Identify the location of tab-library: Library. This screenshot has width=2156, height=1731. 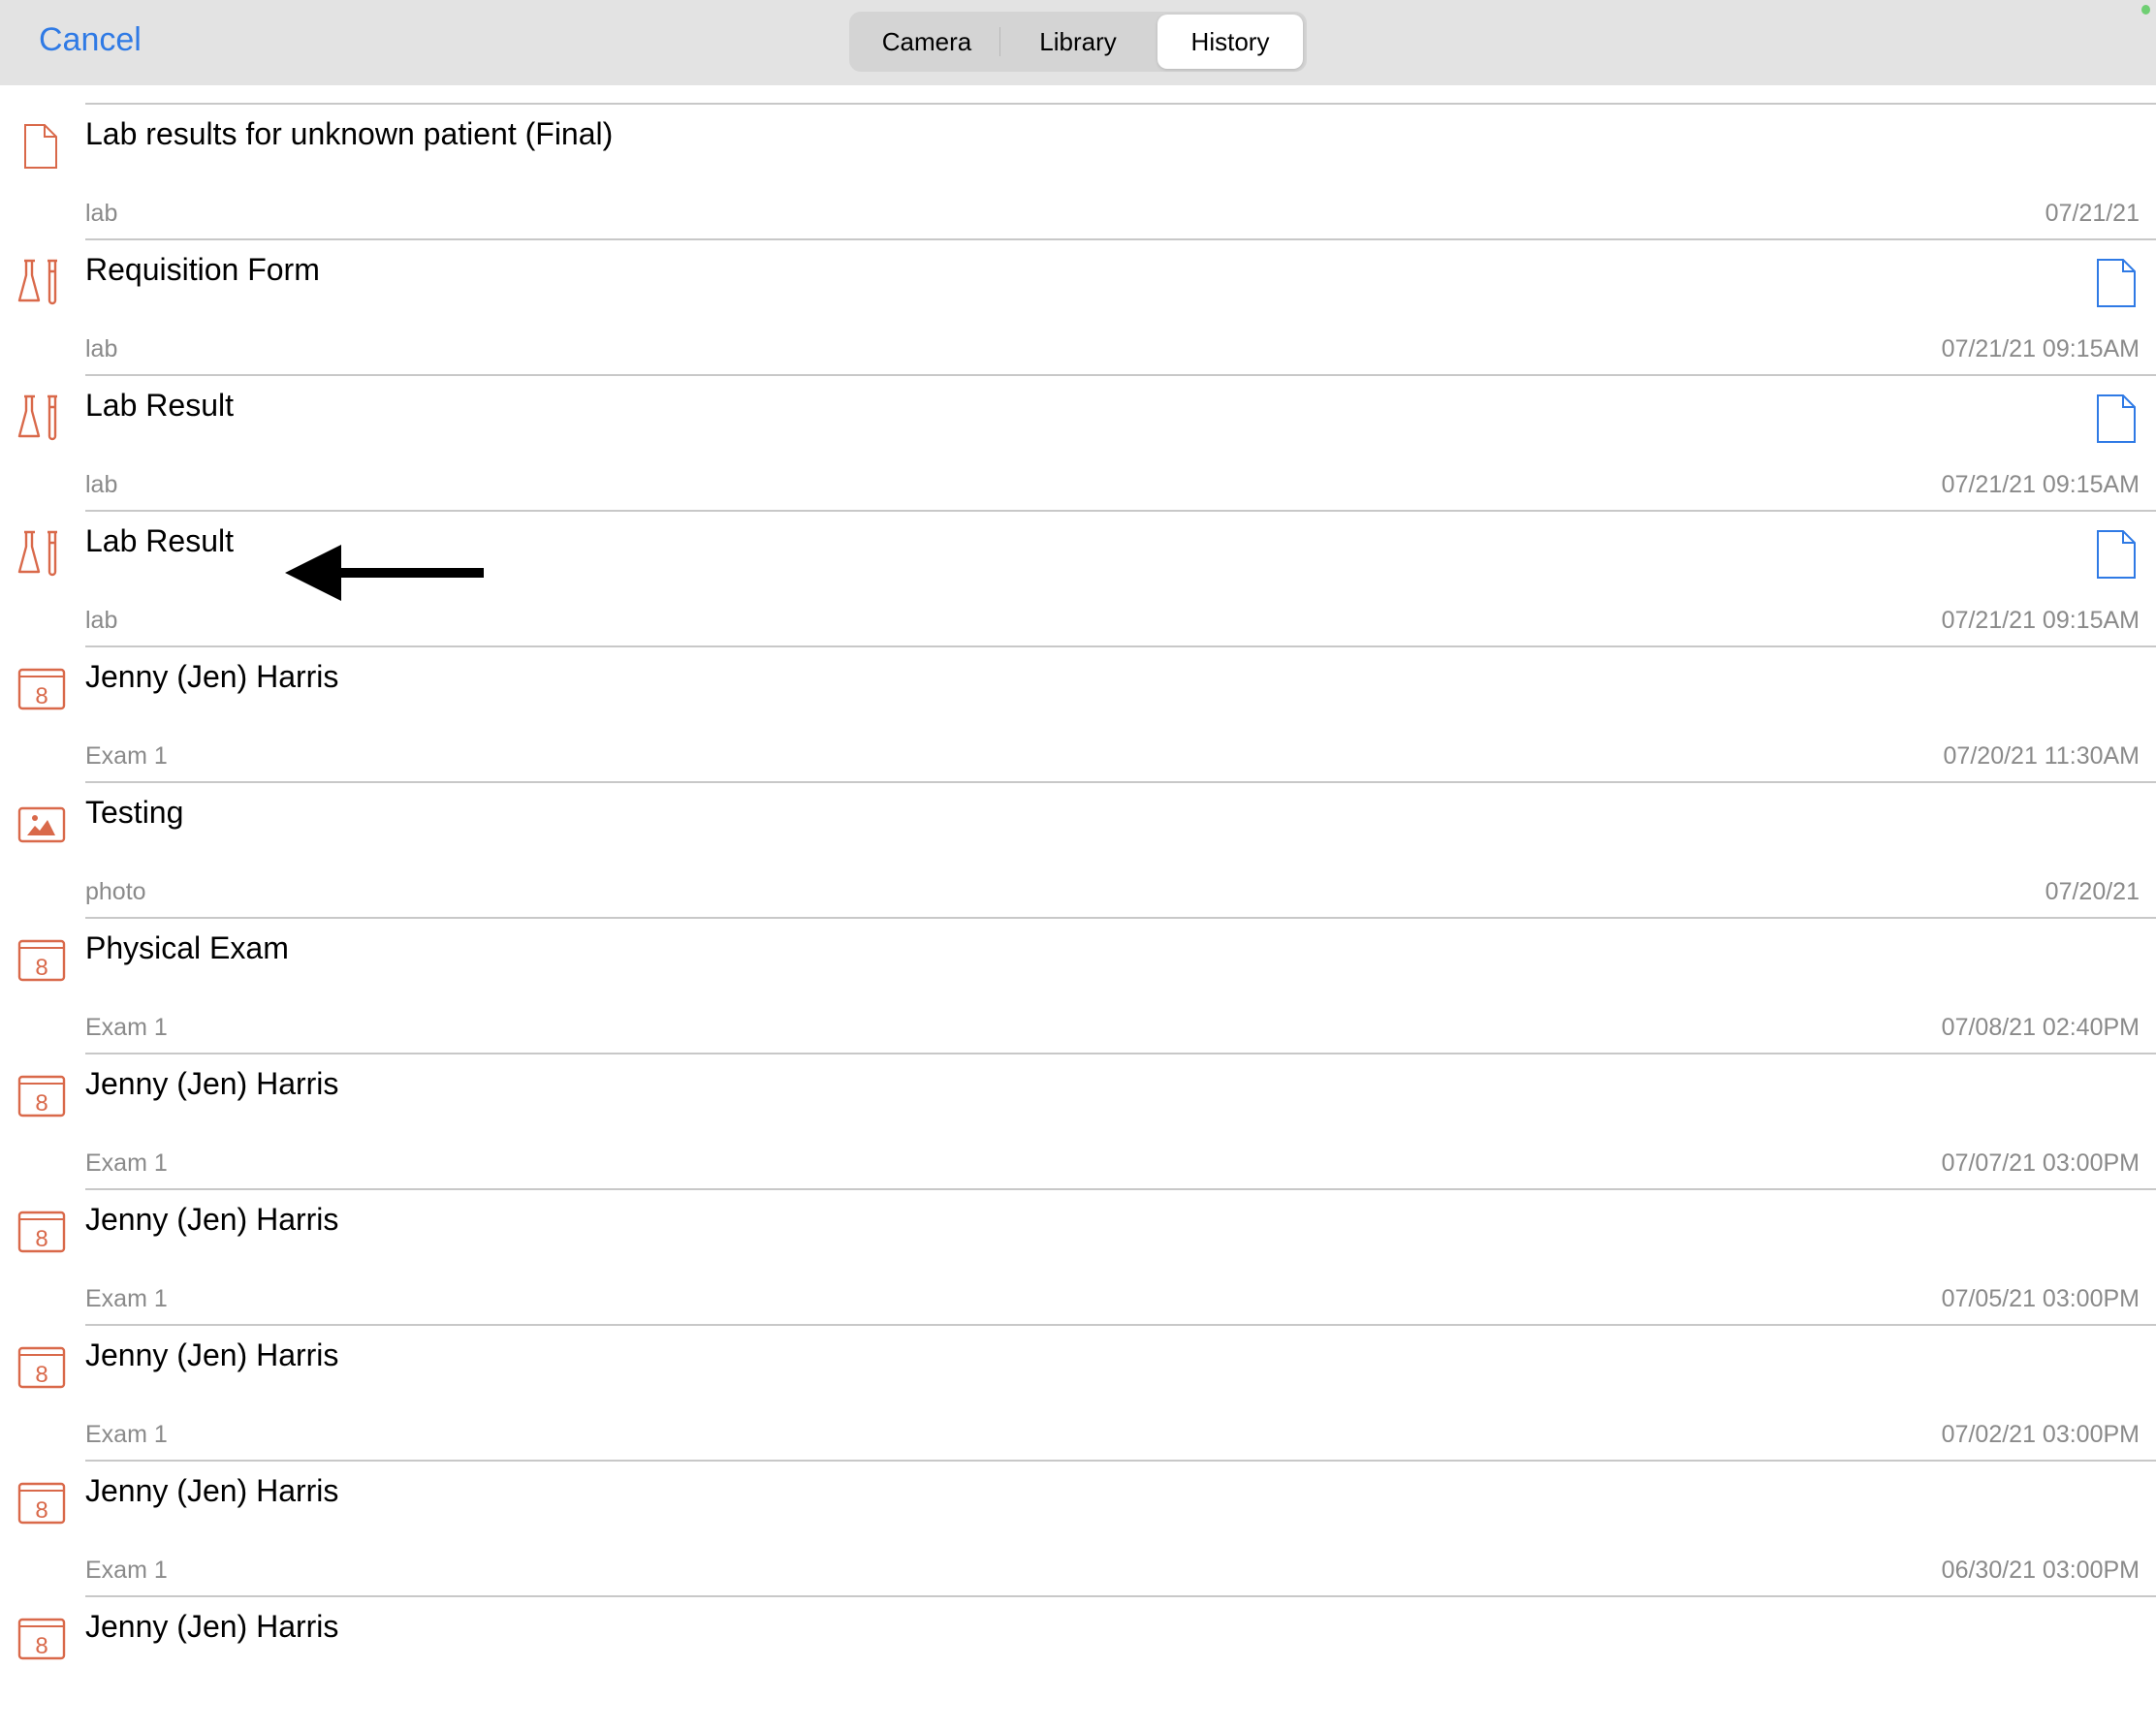
(1078, 42).